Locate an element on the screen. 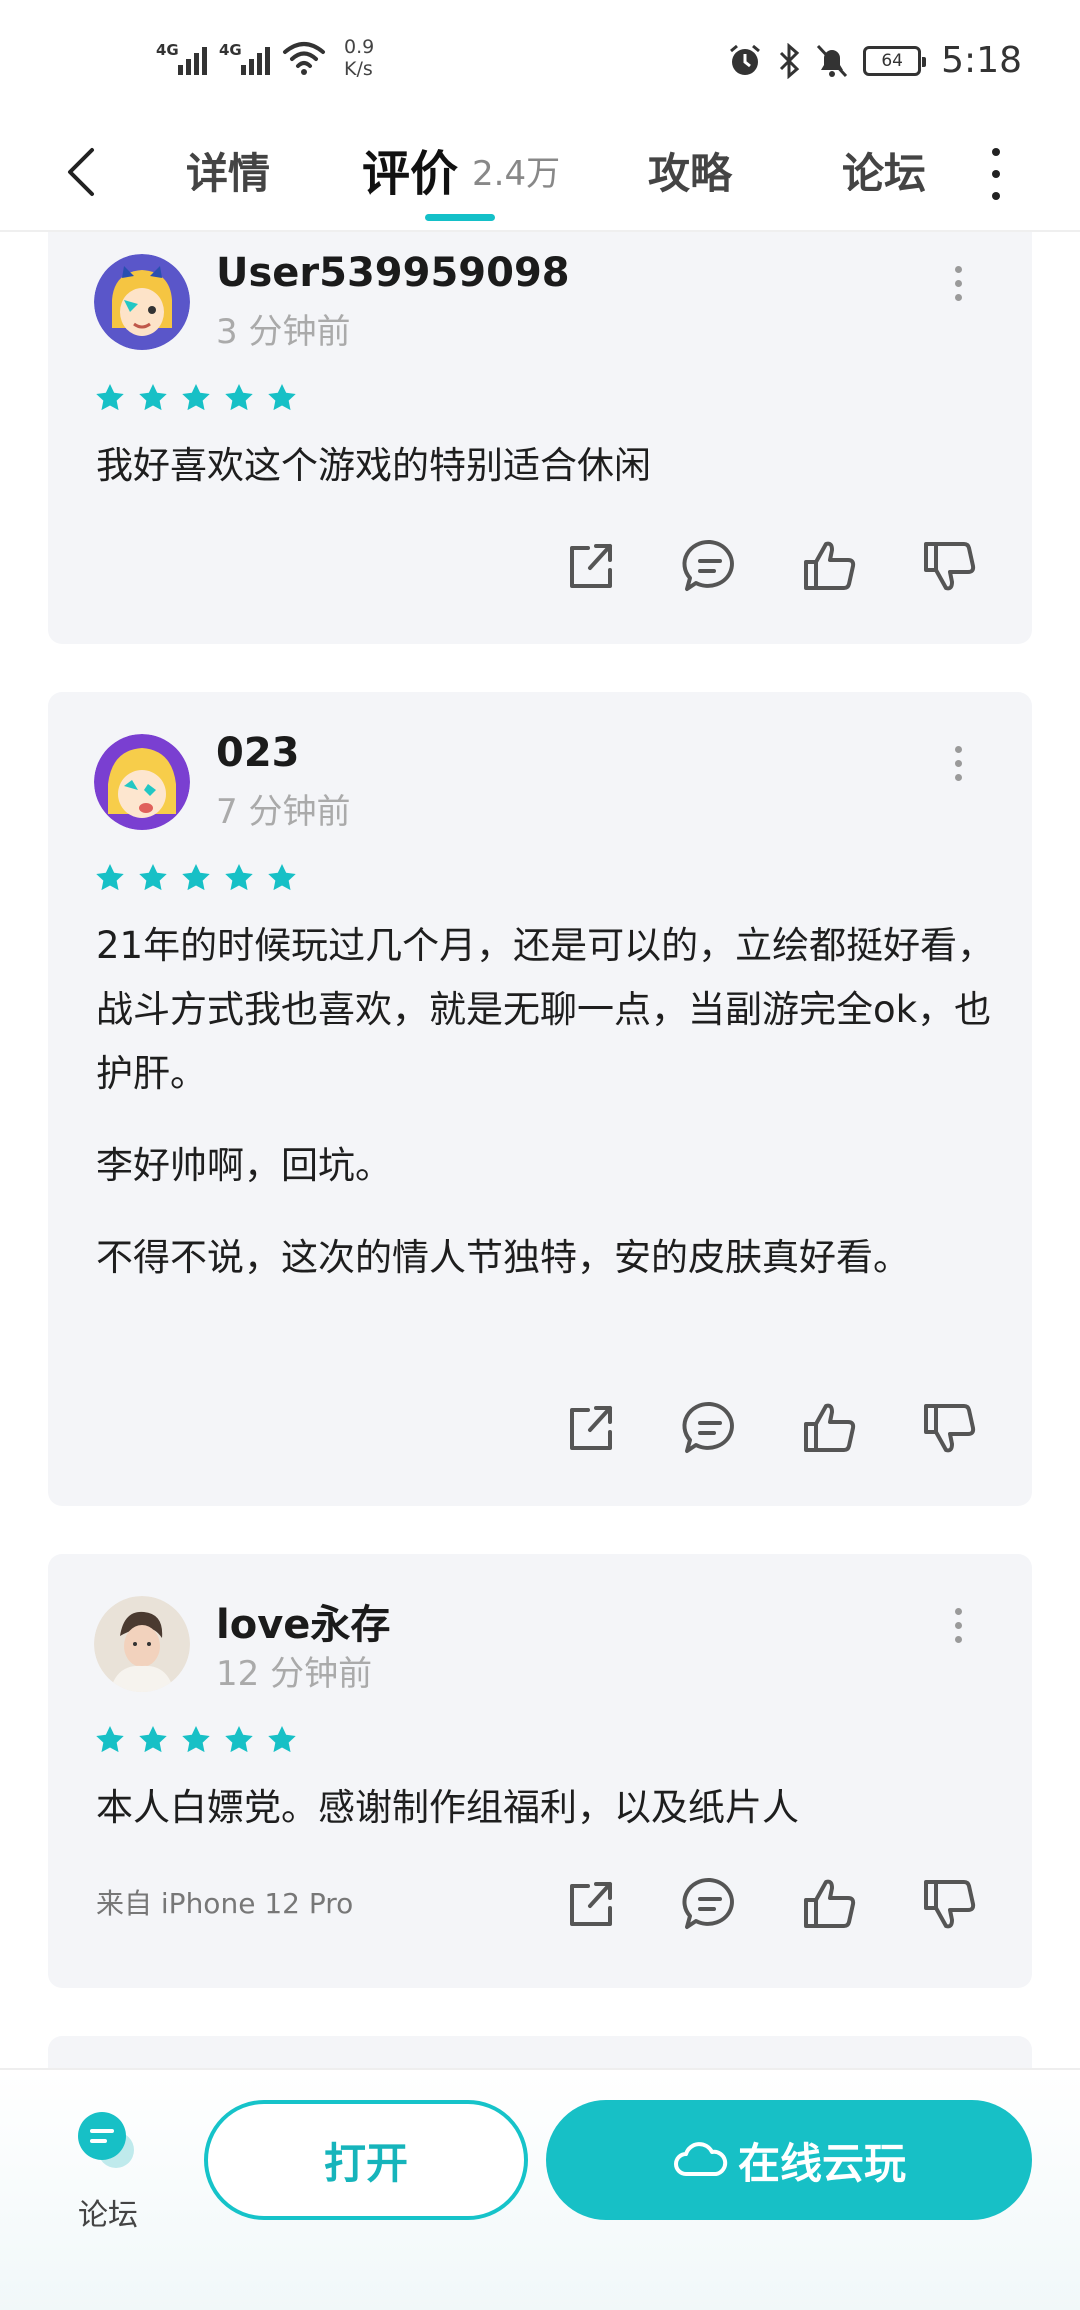 The image size is (1080, 2310). open-button: 打开 is located at coordinates (366, 2160).